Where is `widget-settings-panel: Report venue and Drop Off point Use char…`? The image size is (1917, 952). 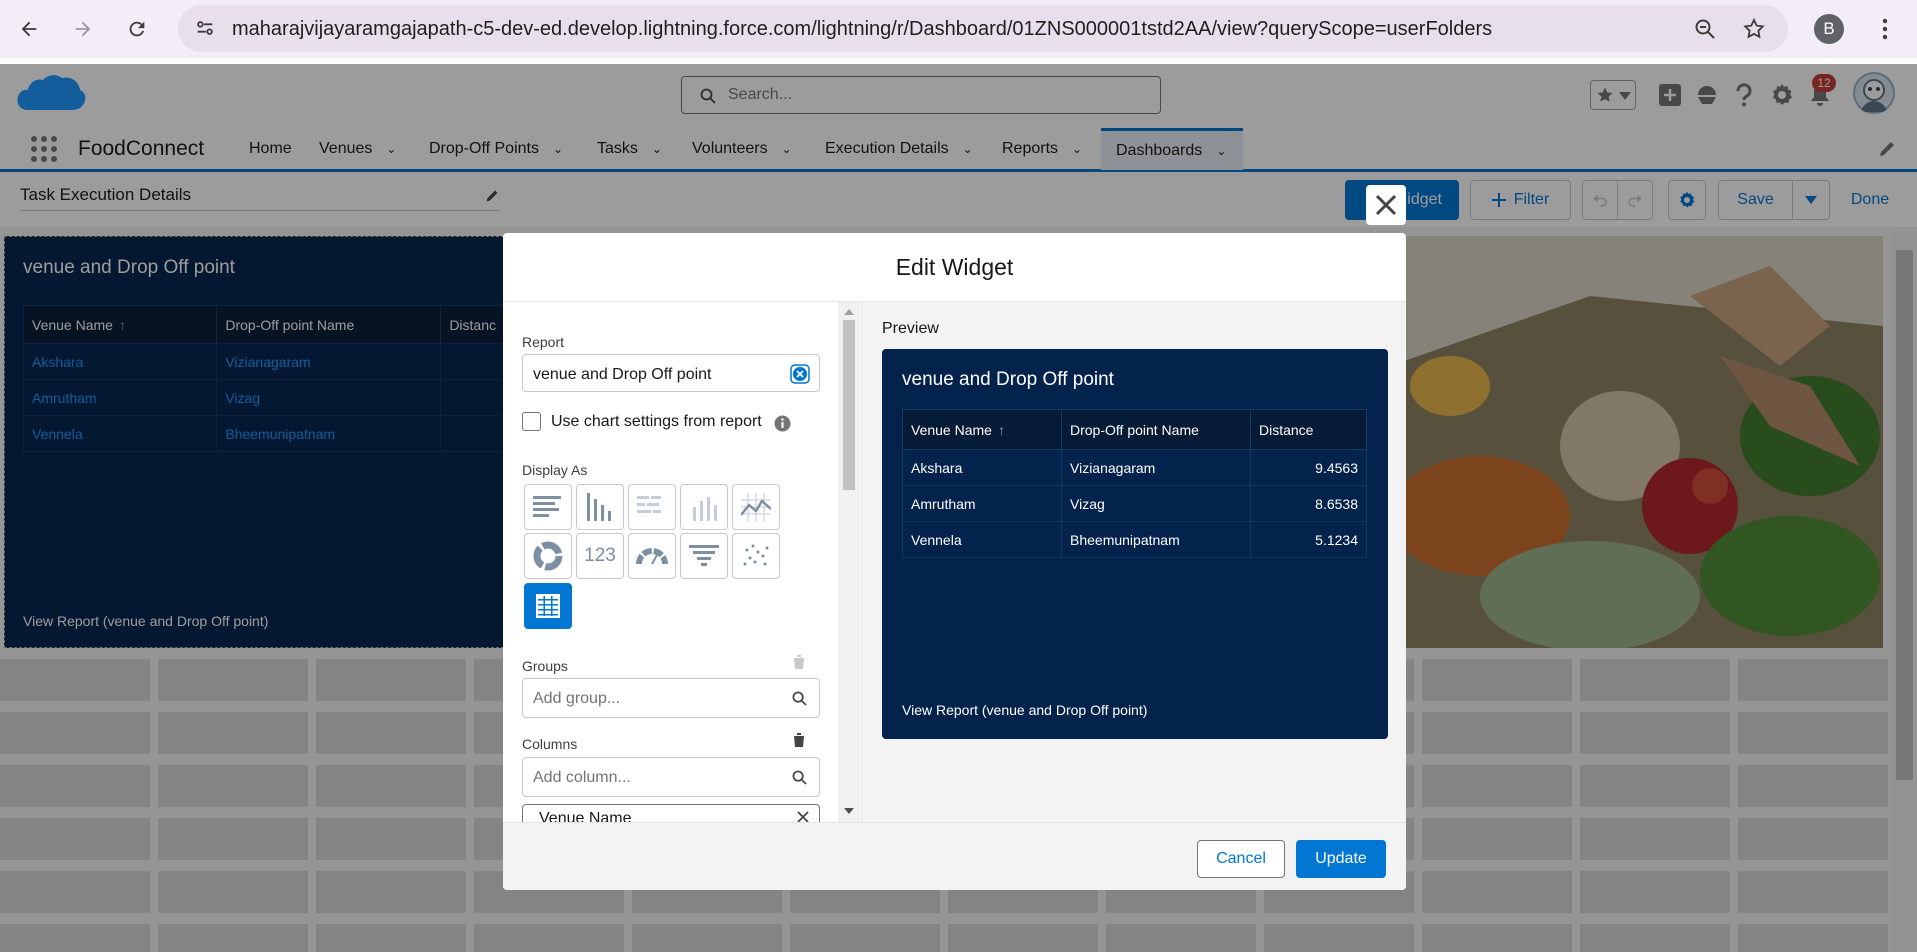
widget-settings-panel: Report venue and Drop Off point Use char… is located at coordinates (682, 562).